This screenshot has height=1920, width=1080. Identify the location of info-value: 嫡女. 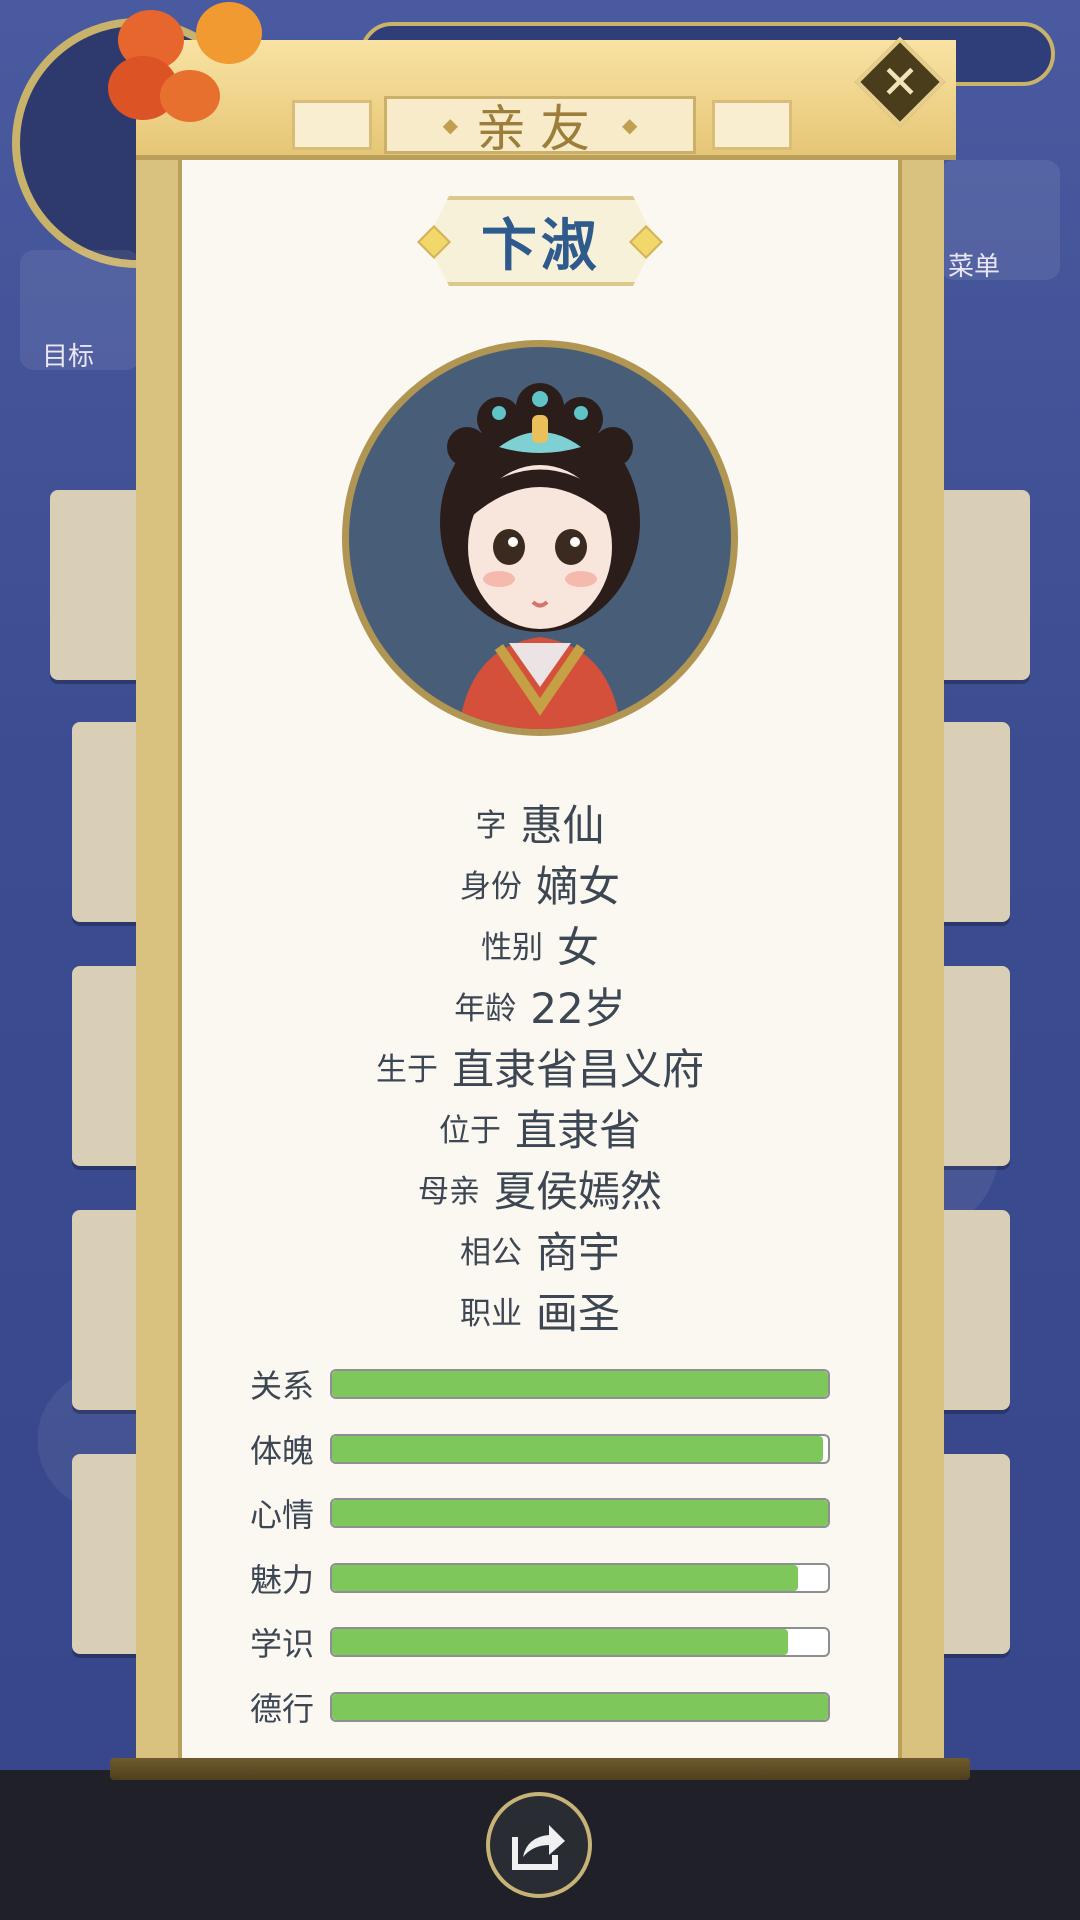
(577, 886).